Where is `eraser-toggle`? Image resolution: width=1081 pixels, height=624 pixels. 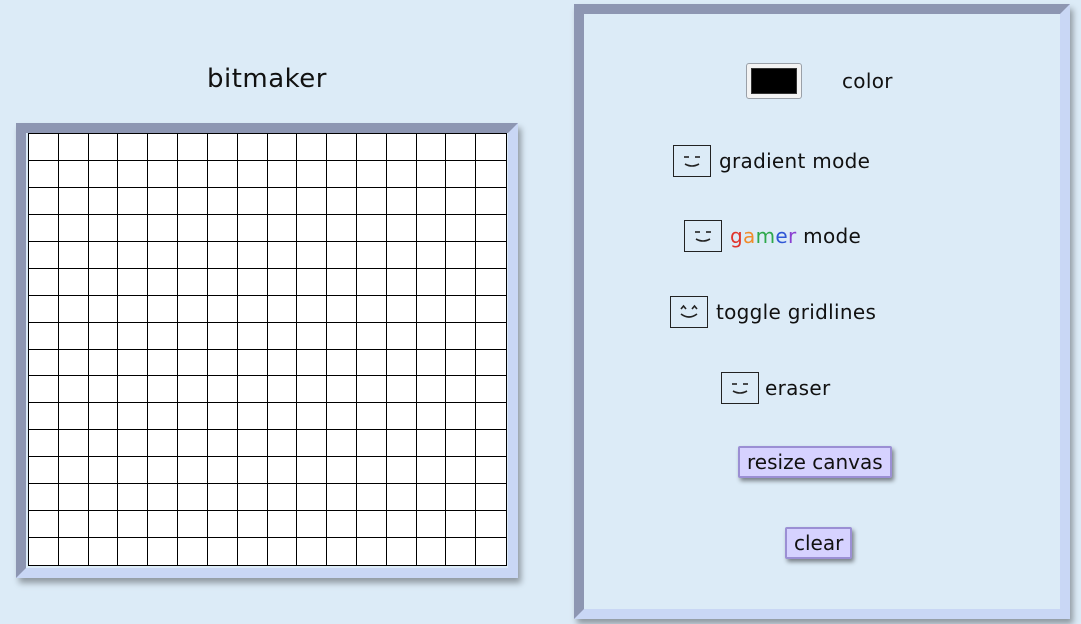 eraser-toggle is located at coordinates (740, 388).